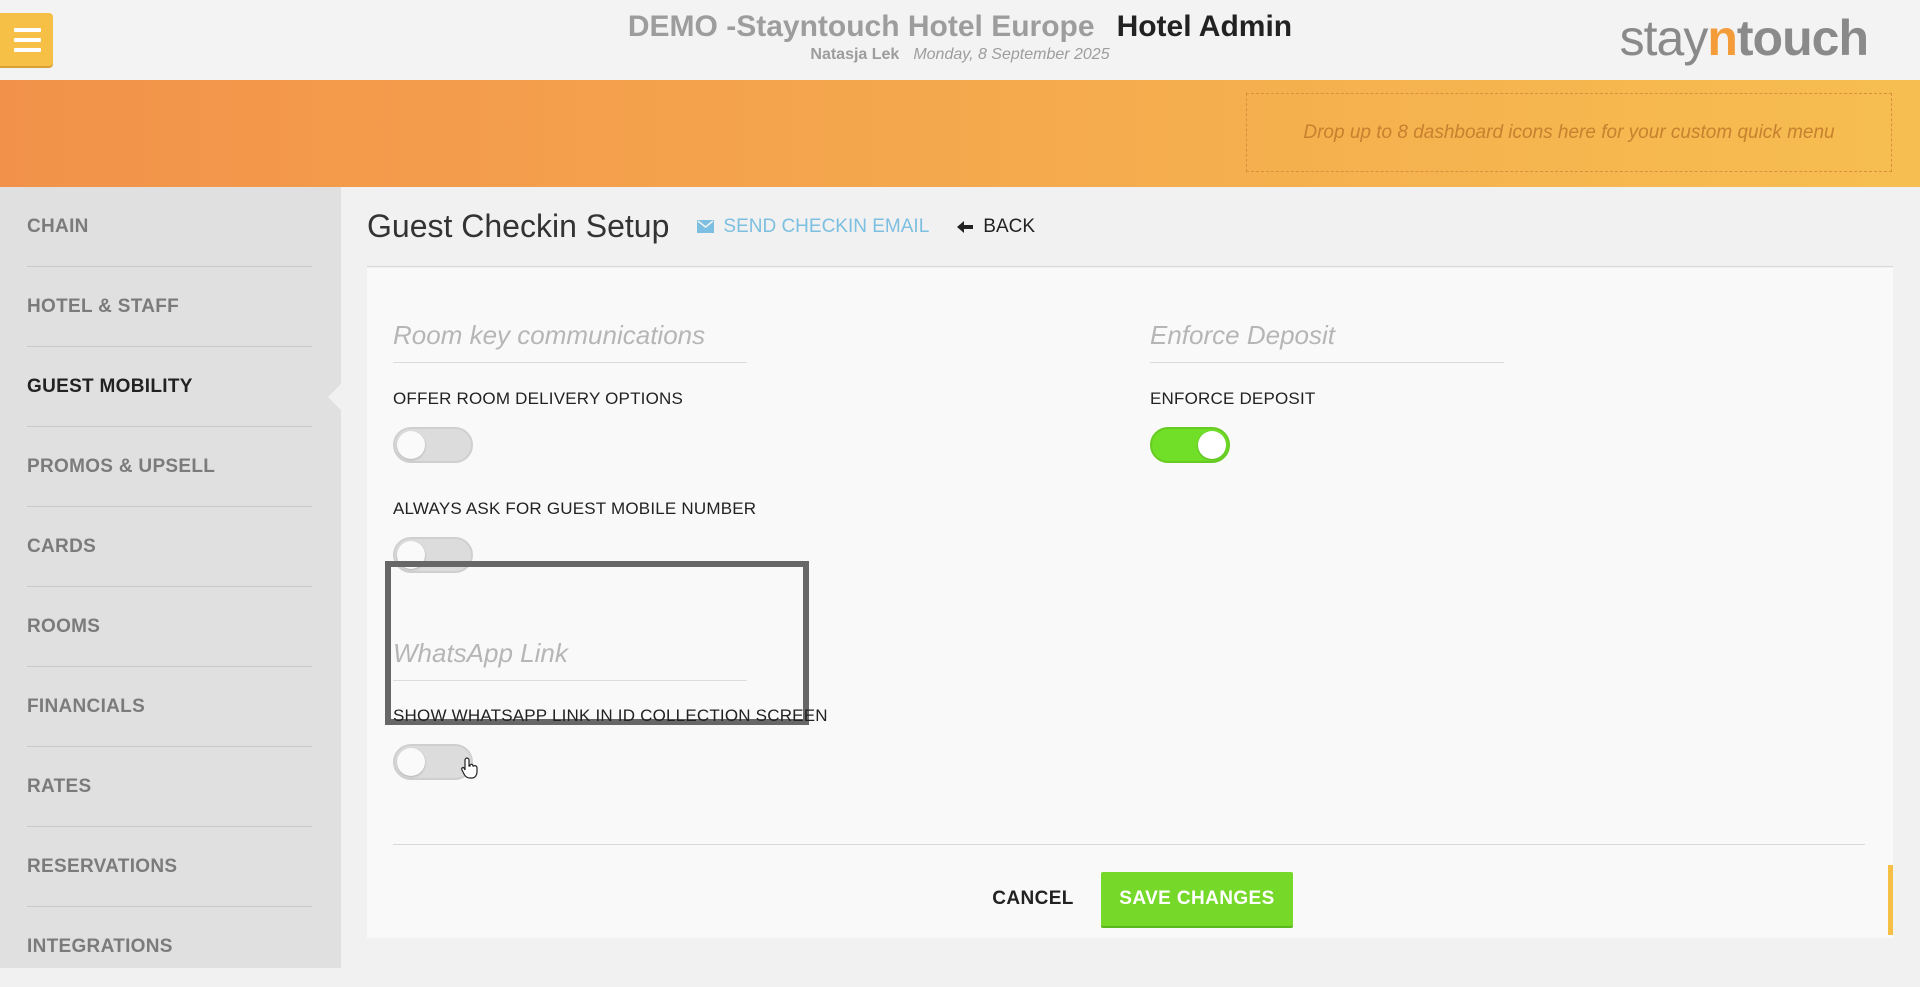  I want to click on section-title-enforce-deposit: Enforce Deposit, so click(1242, 335).